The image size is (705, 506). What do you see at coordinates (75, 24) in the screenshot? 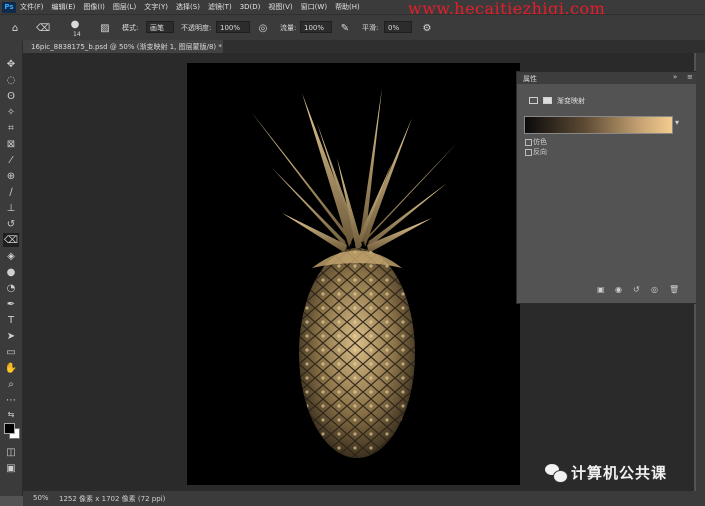
I see `brush-preset-icon: ●` at bounding box center [75, 24].